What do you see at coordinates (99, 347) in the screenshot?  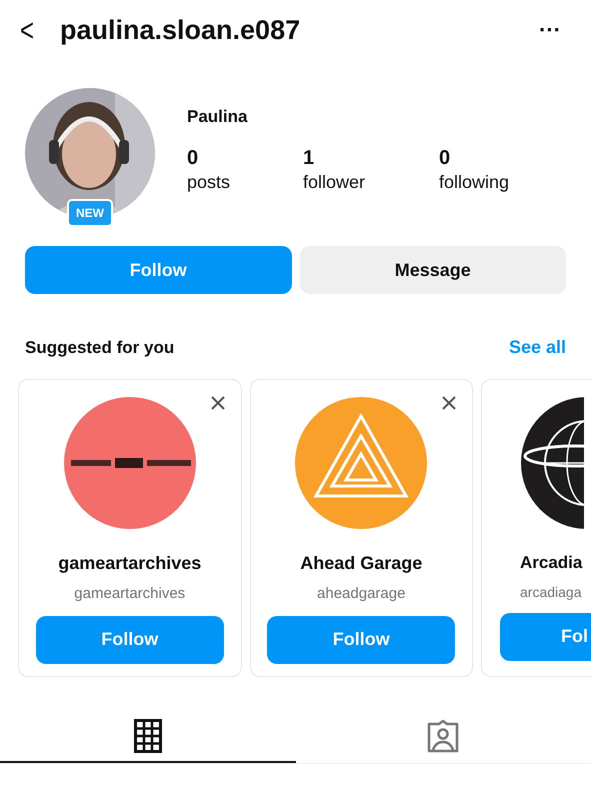 I see `section-title: Suggested for you` at bounding box center [99, 347].